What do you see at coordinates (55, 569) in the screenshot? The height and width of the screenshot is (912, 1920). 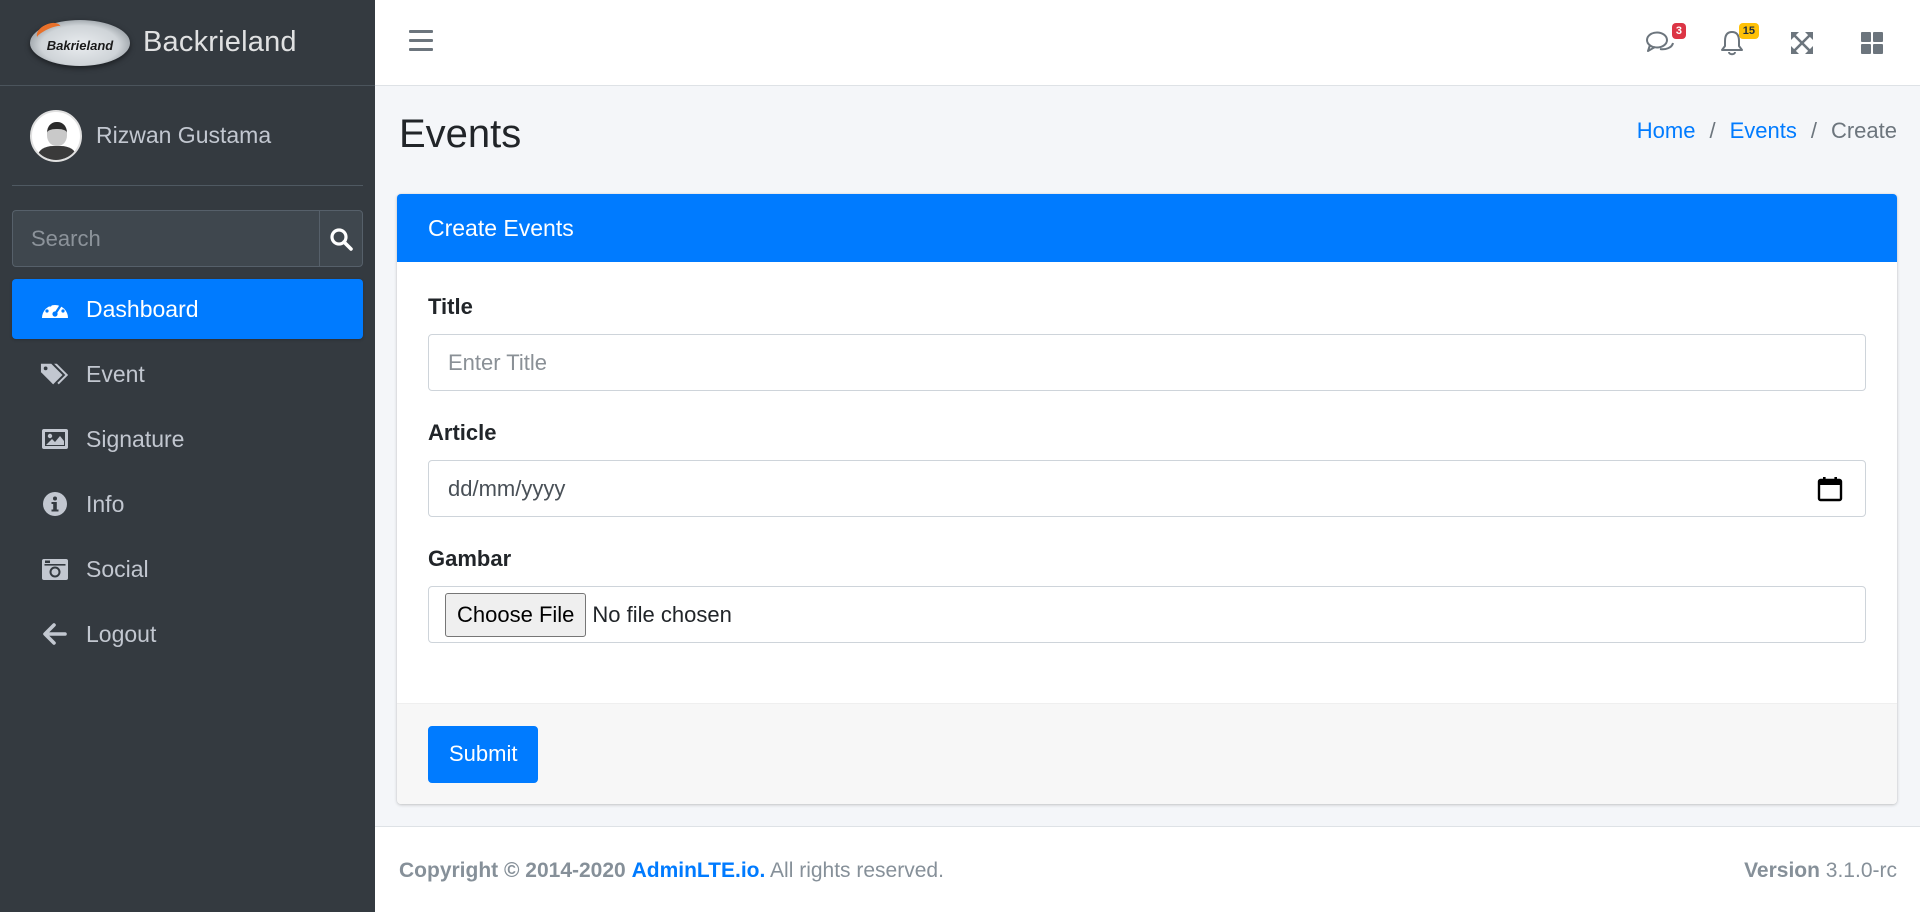 I see `camera-retro-icon` at bounding box center [55, 569].